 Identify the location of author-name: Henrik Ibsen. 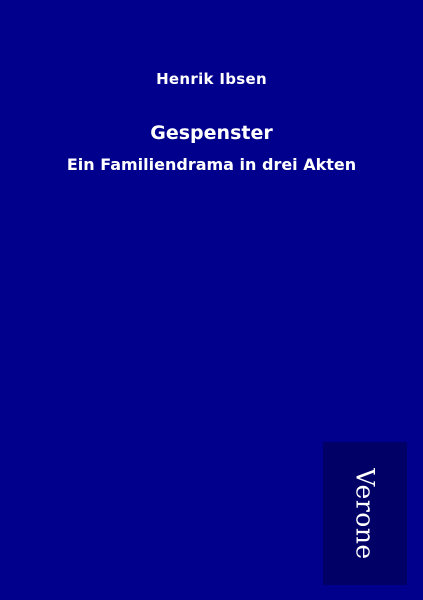
(211, 79).